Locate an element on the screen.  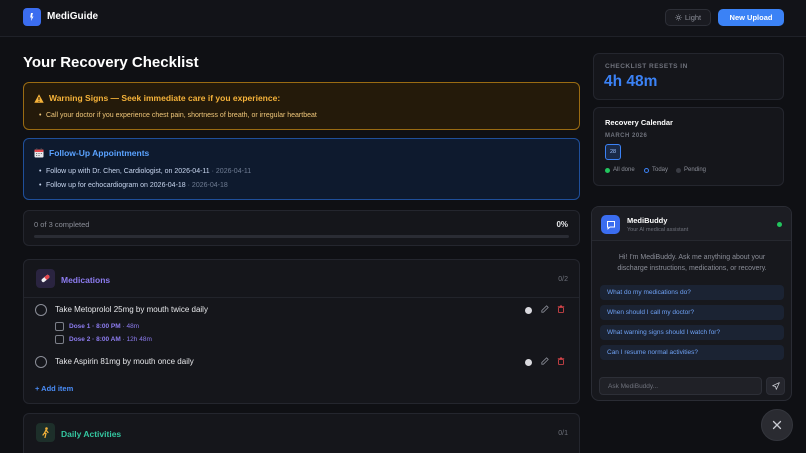
daily-activities-title: Daily Activities is located at coordinates (91, 434).